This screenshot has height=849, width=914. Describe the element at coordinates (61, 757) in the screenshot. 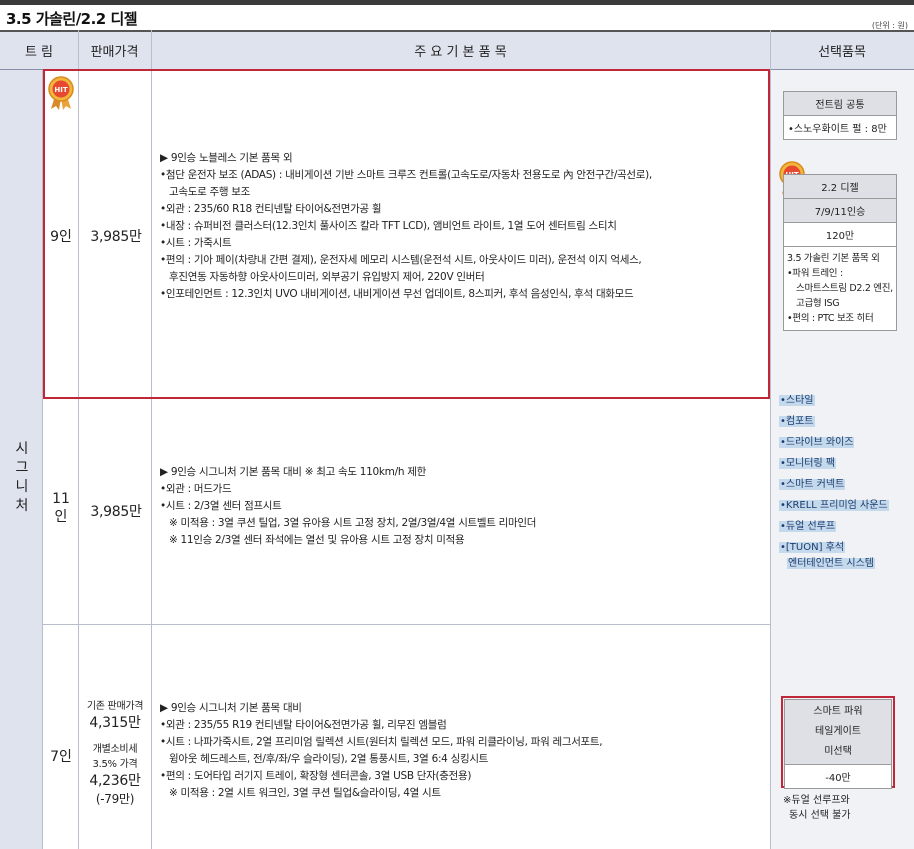

I see `seat-count-7: 7인` at that location.